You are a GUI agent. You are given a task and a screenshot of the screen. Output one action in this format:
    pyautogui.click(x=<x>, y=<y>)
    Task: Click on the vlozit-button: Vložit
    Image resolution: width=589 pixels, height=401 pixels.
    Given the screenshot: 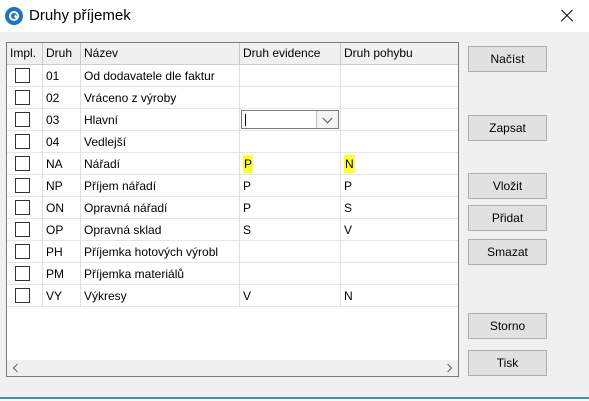 What is the action you would take?
    pyautogui.click(x=507, y=186)
    